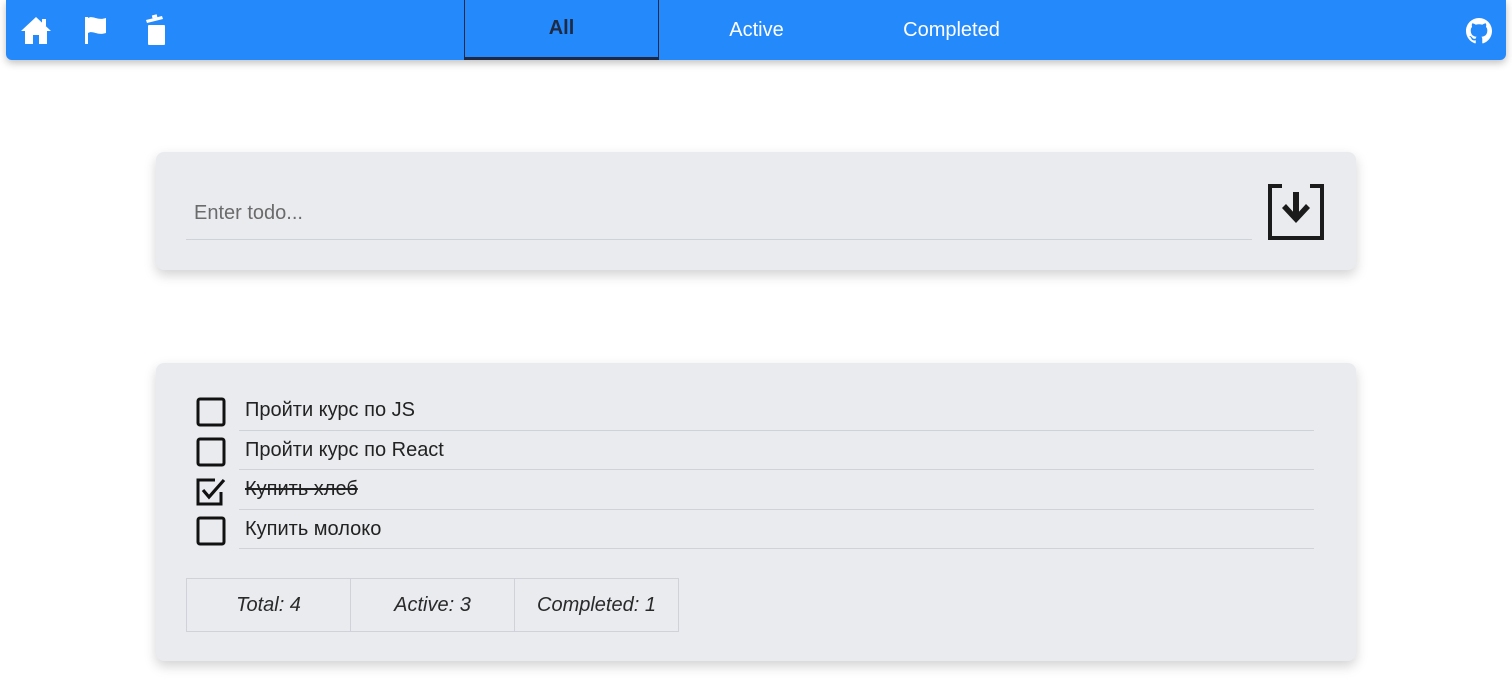  I want to click on todo-text: Купить молоко, so click(776, 529).